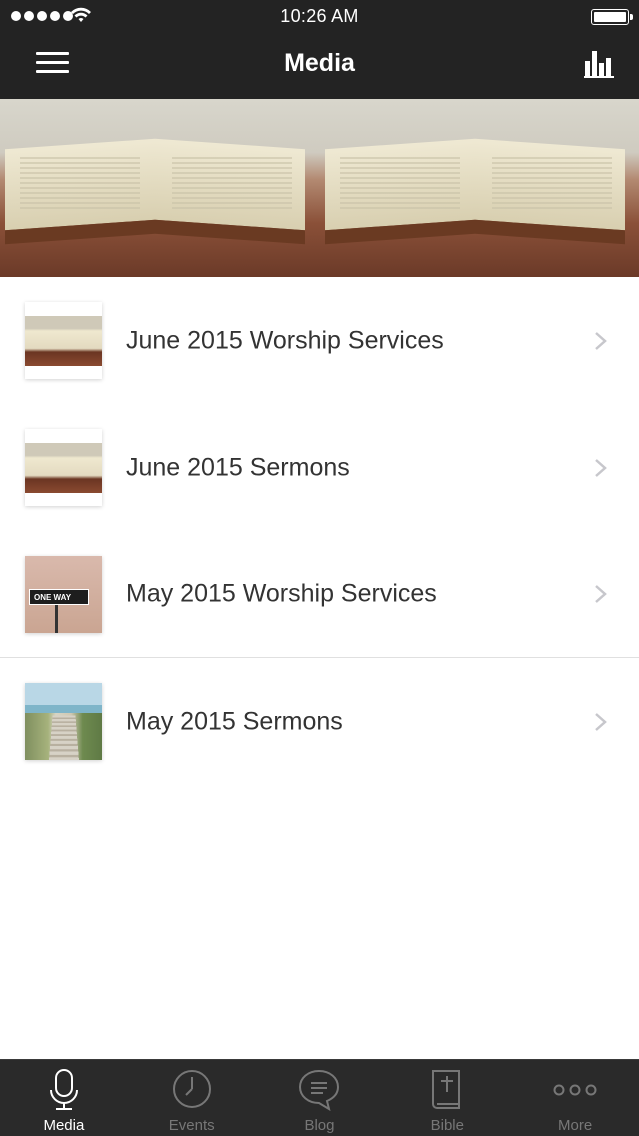 This screenshot has width=639, height=1136. I want to click on tab-label: Events, so click(191, 1125).